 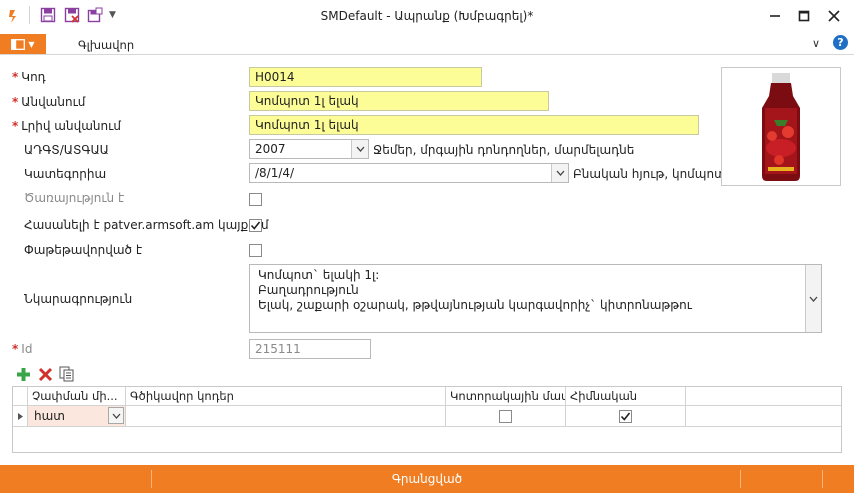 I want to click on column-header-barcodes: Գծիկավոր կոդեր, so click(x=286, y=396).